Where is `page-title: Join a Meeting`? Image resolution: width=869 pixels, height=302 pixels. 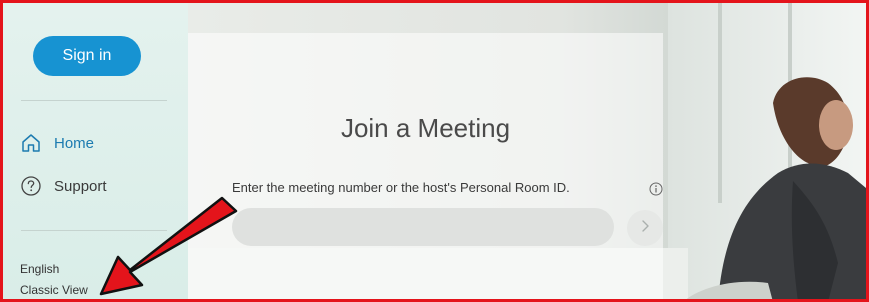 page-title: Join a Meeting is located at coordinates (425, 128).